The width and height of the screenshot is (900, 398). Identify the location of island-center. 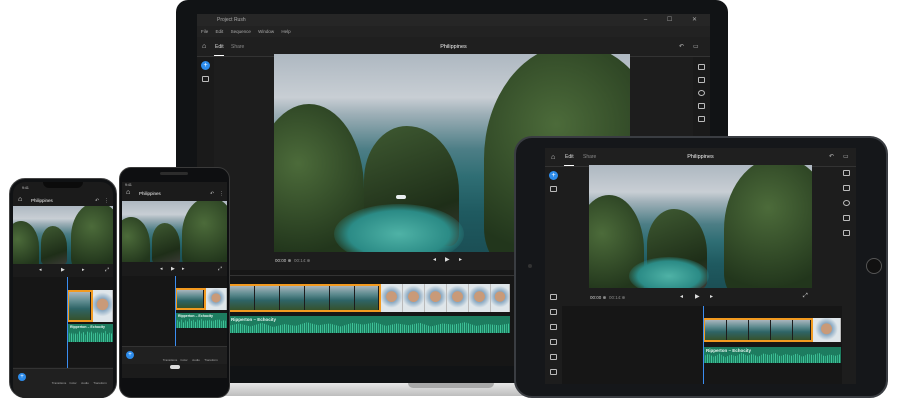
(166, 242).